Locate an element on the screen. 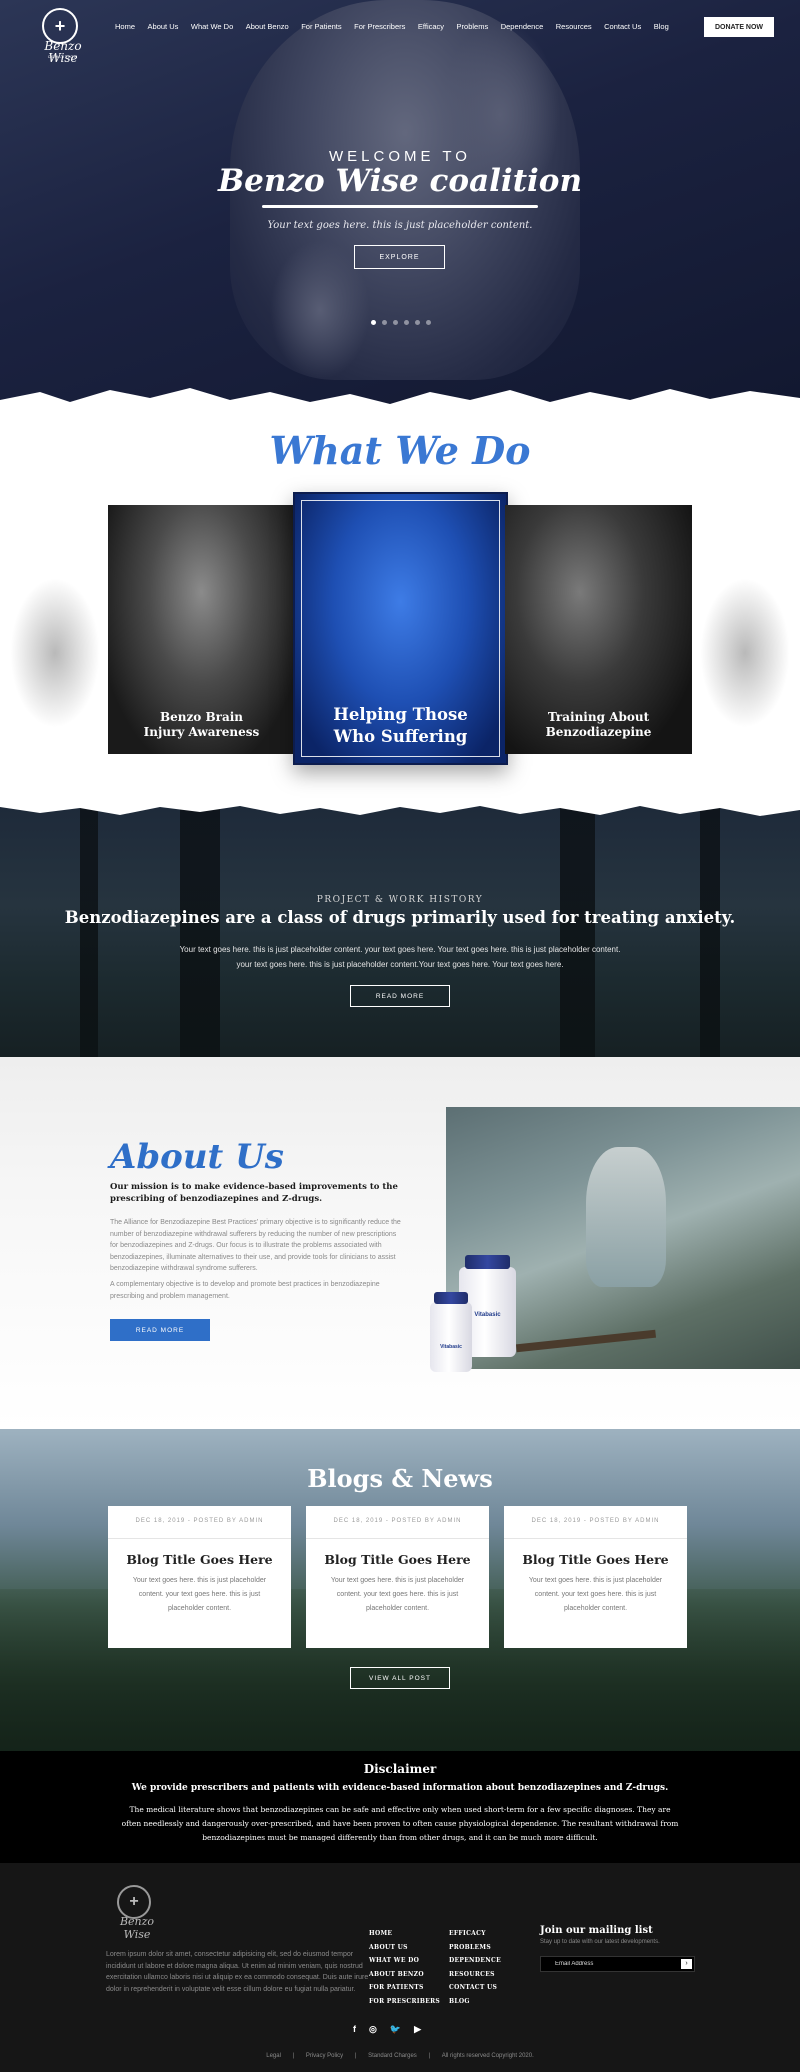 This screenshot has width=800, height=2072. bottle-cap is located at coordinates (451, 1298).